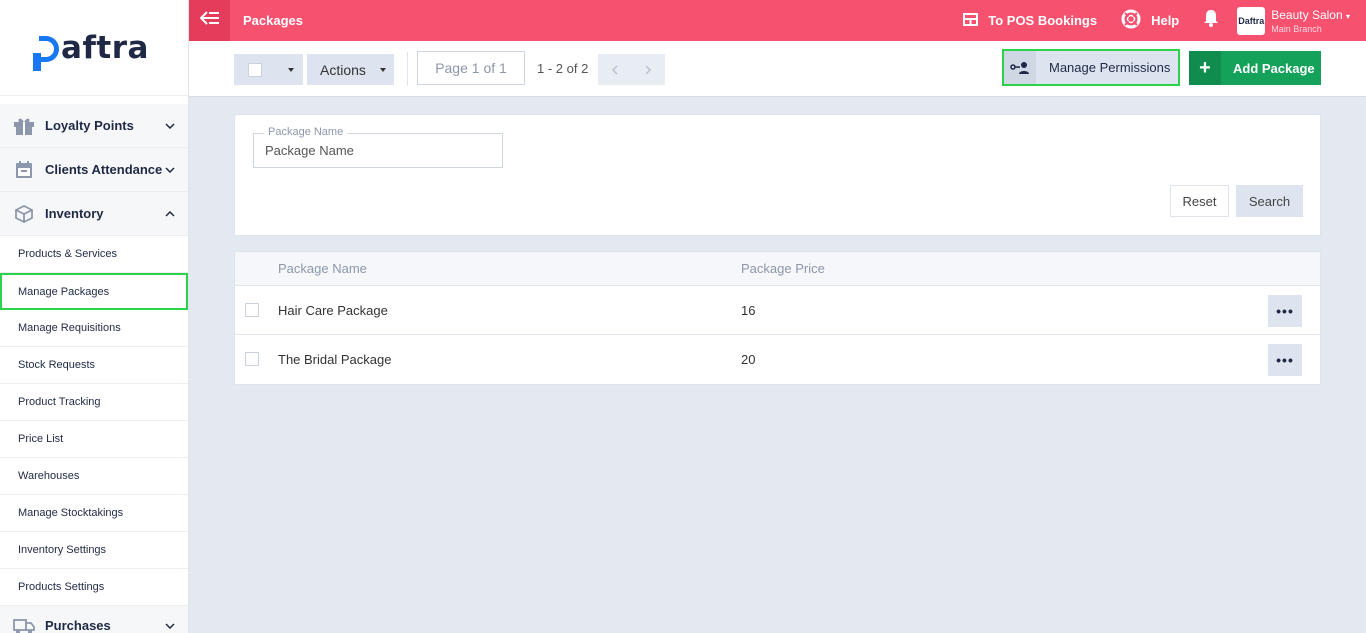 This screenshot has width=1366, height=633. What do you see at coordinates (563, 68) in the screenshot?
I see `results-range: 1 - 2 of 2` at bounding box center [563, 68].